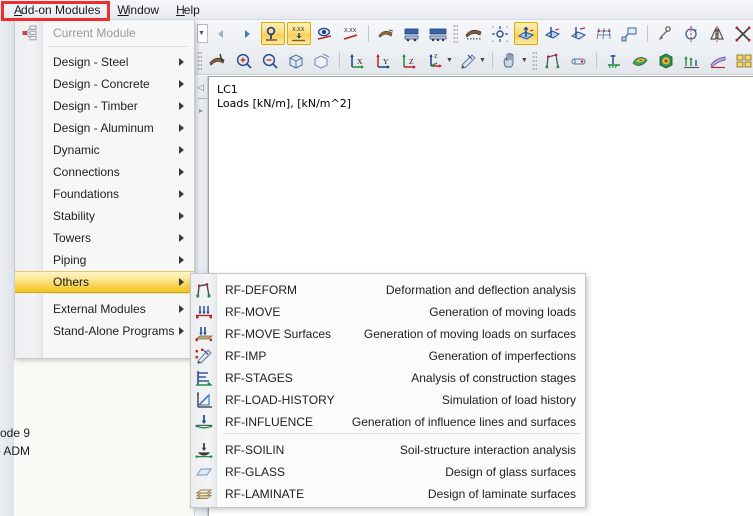 This screenshot has height=516, width=753. I want to click on chevron-down-icon: ▼, so click(449, 60).